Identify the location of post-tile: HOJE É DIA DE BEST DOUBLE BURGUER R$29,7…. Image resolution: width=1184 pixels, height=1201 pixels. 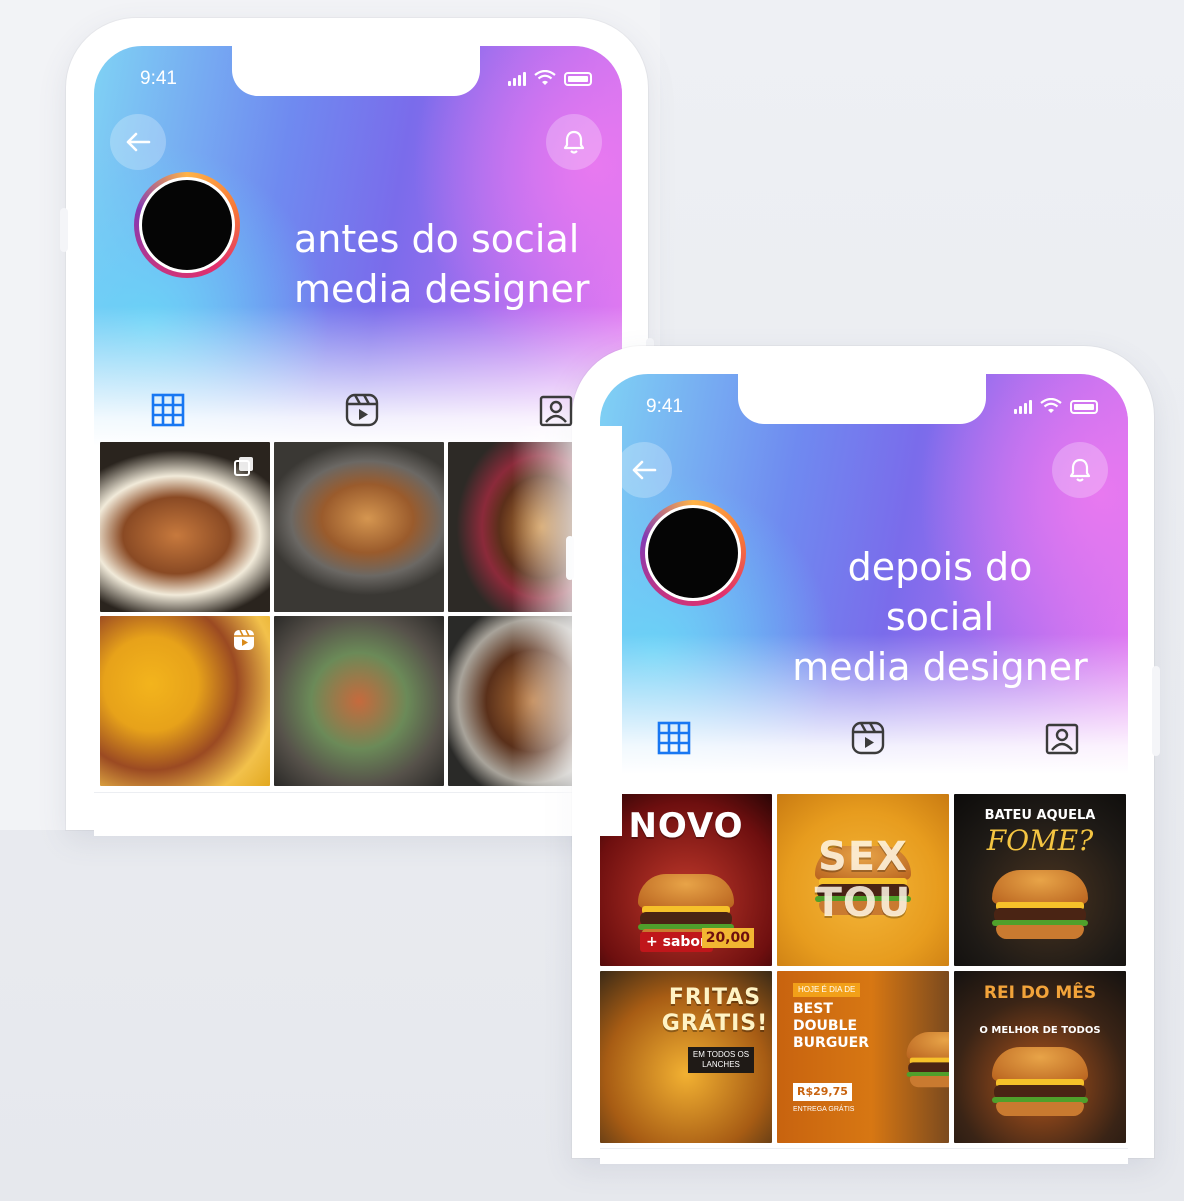
(863, 1057).